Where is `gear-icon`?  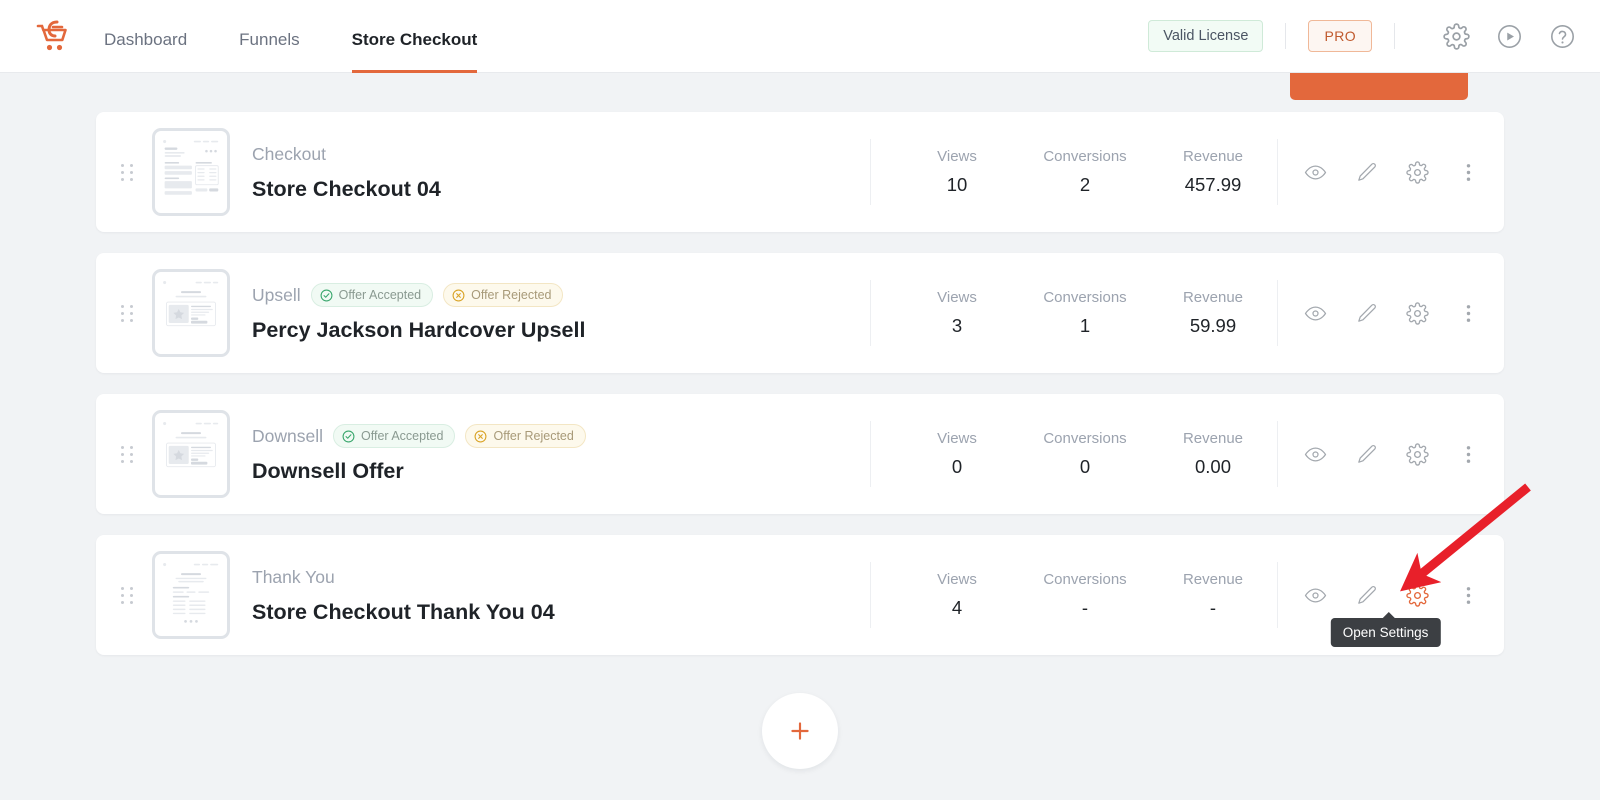
gear-icon is located at coordinates (1456, 36).